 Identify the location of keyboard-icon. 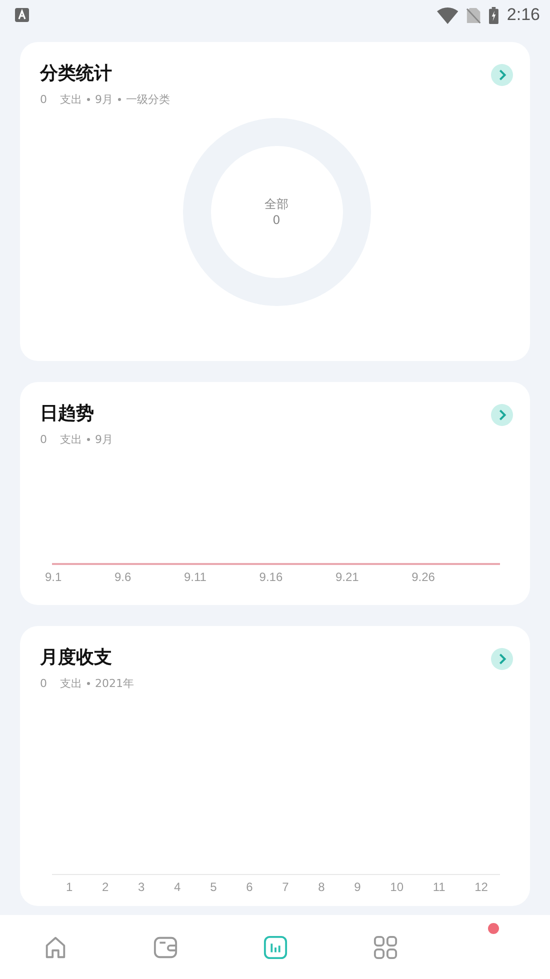
(22, 15).